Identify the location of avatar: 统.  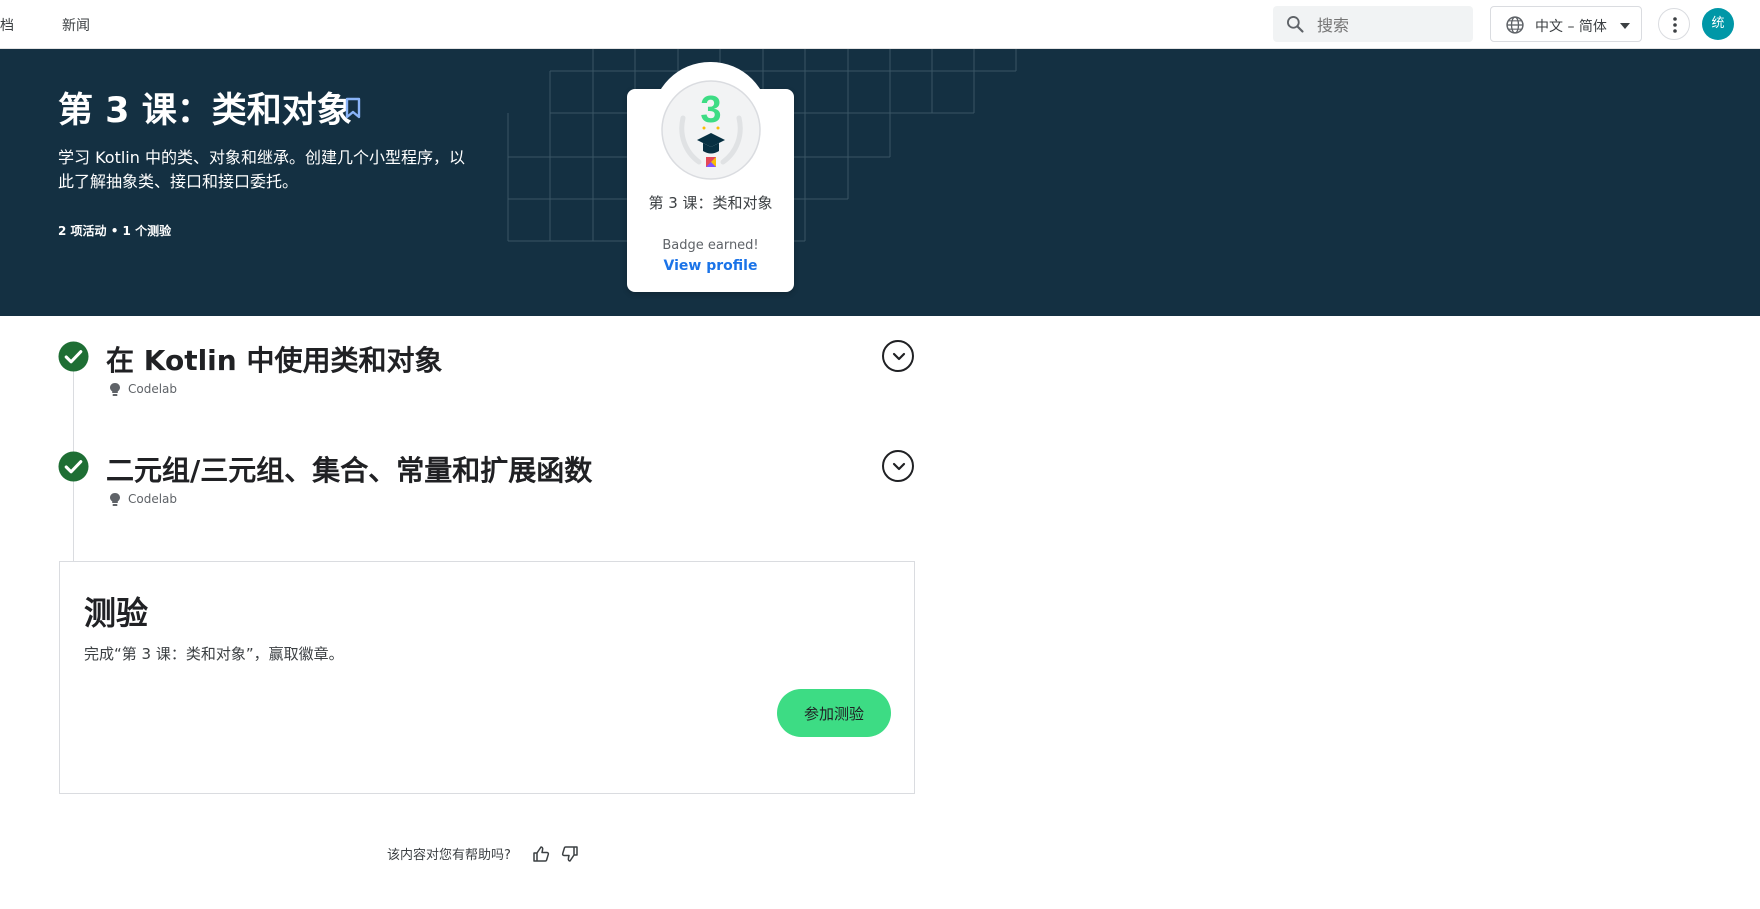
(1718, 24).